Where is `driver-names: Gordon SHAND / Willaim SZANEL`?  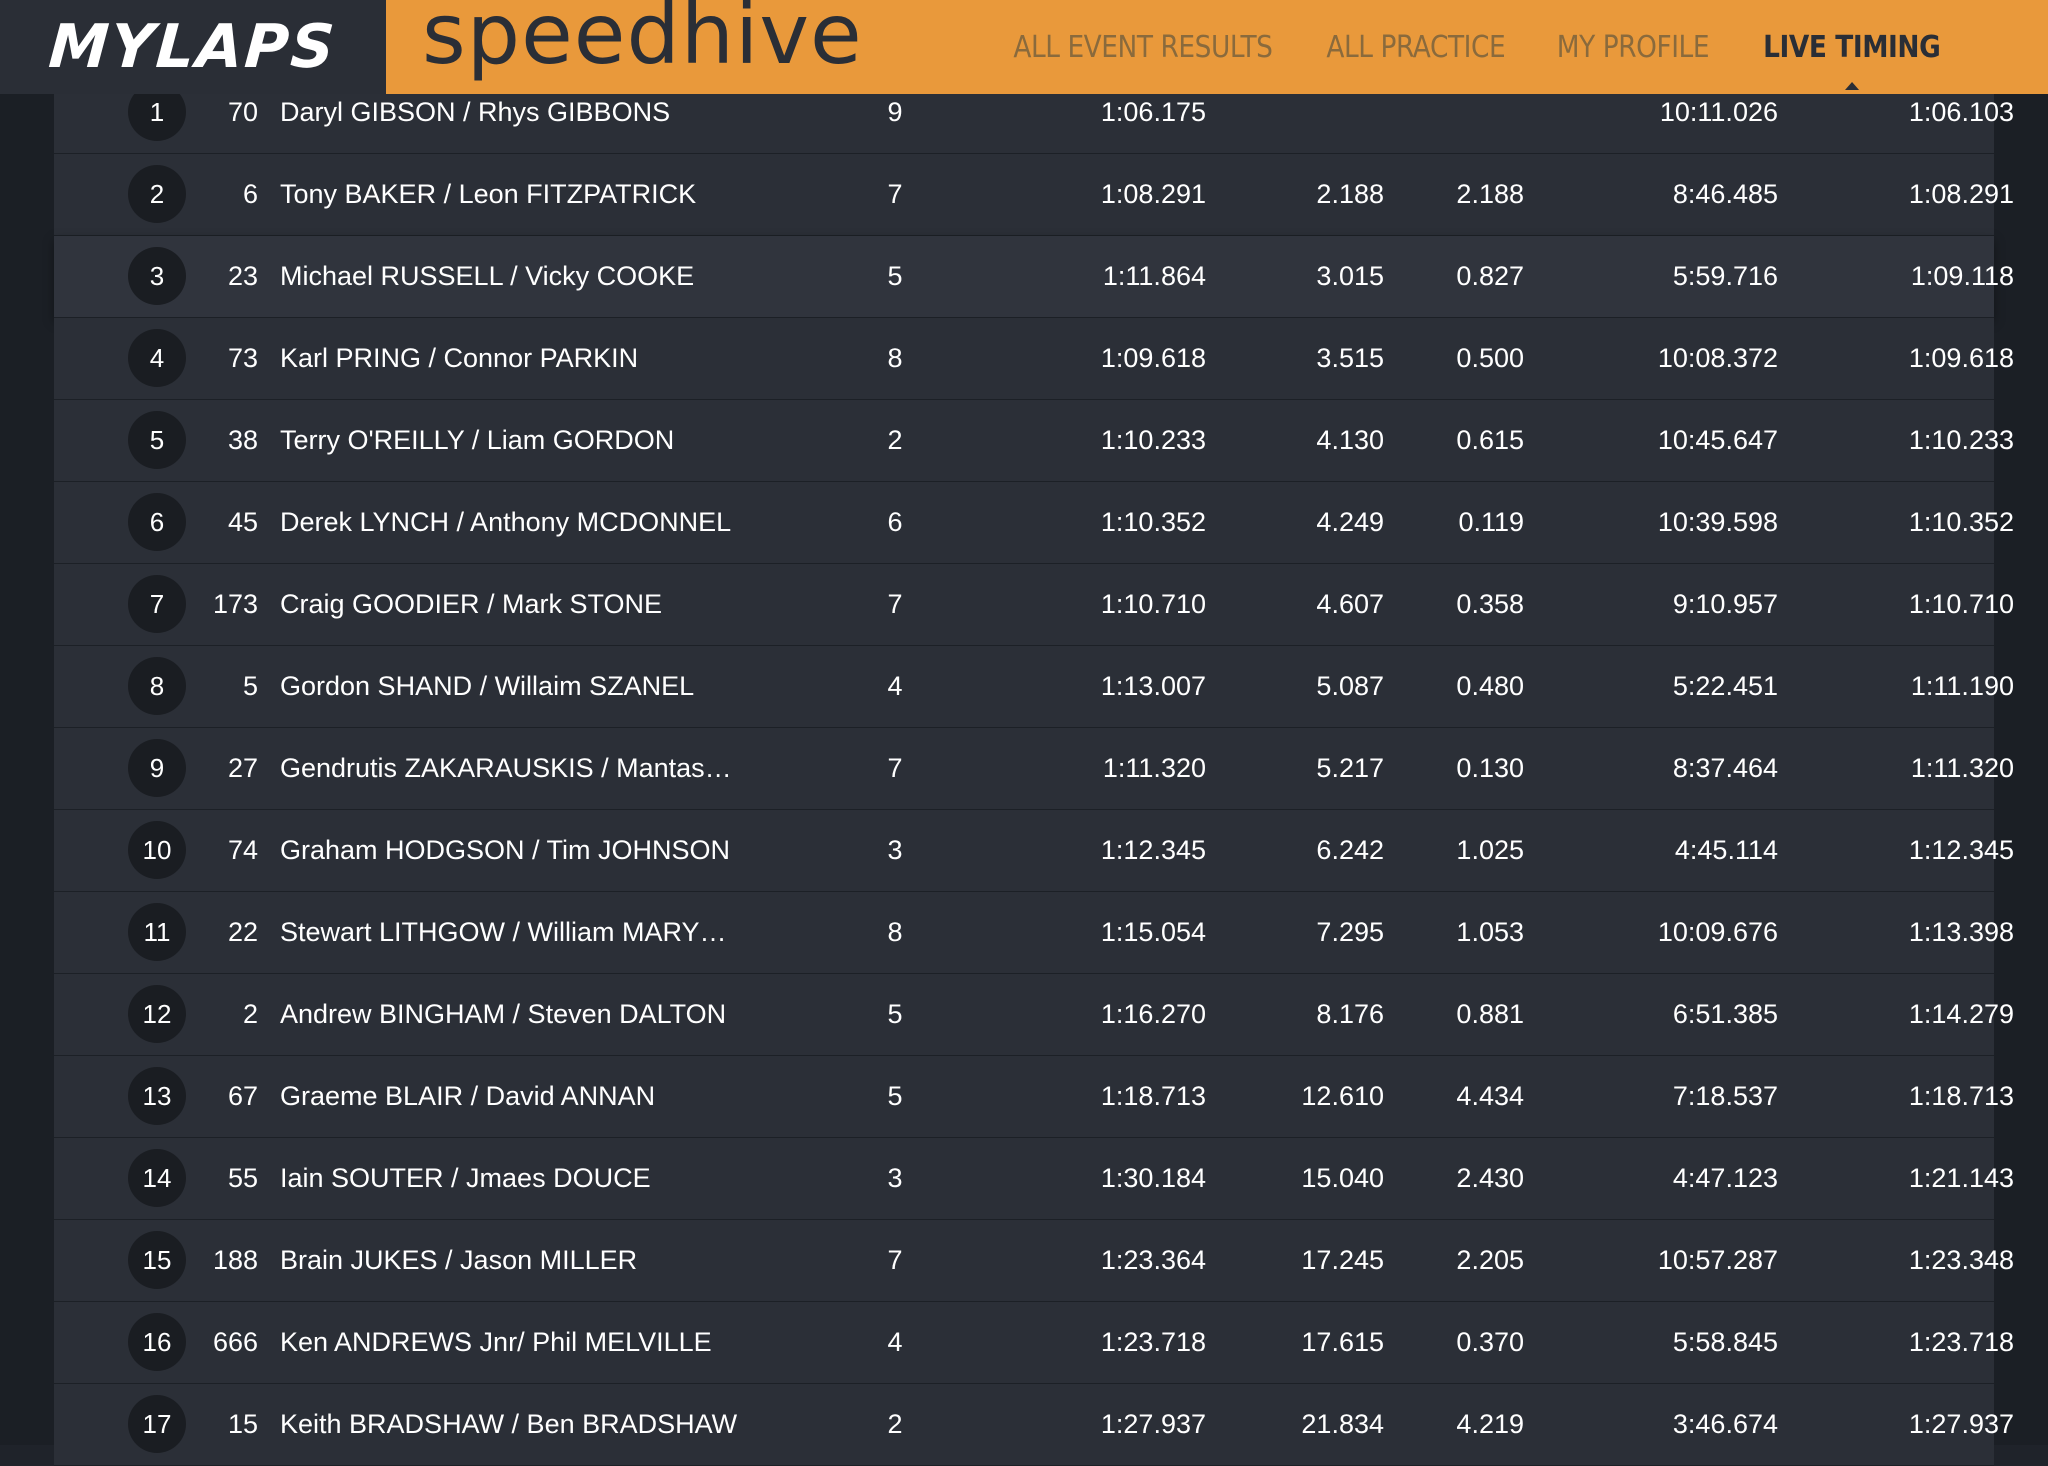 driver-names: Gordon SHAND / Willaim SZANEL is located at coordinates (487, 686).